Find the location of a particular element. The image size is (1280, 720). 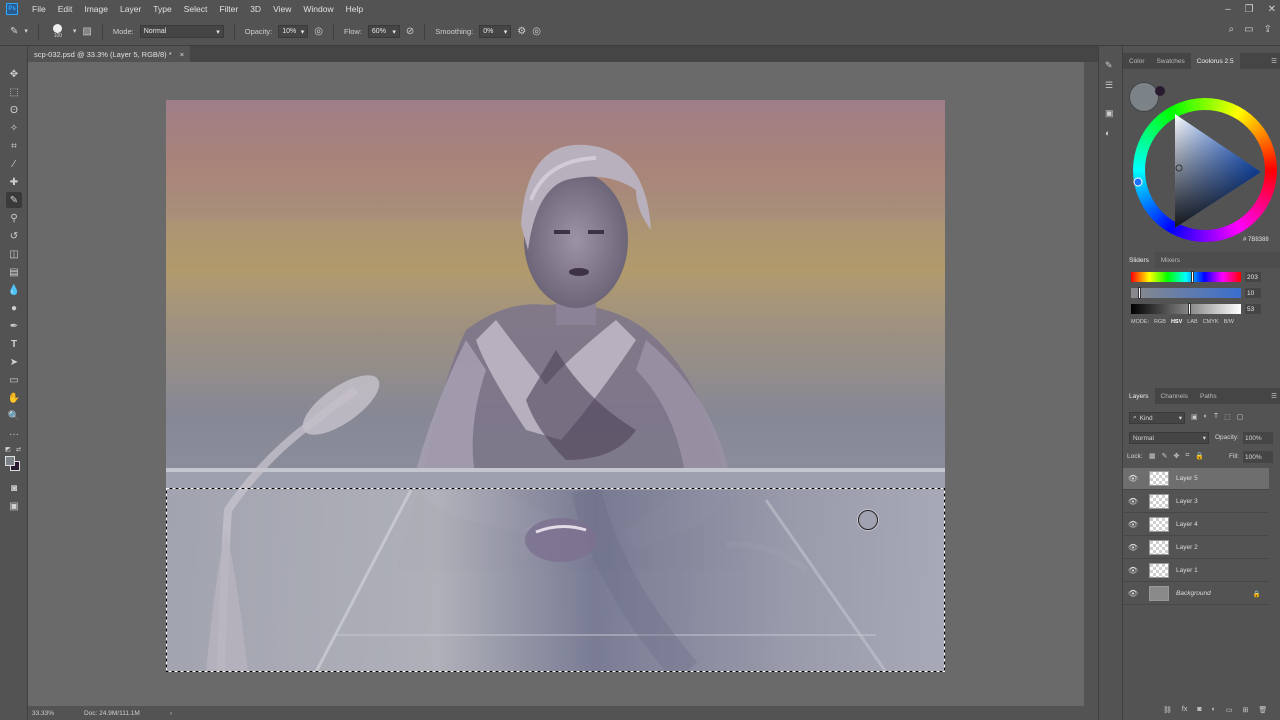

layer-opacity-field: 100% is located at coordinates (1258, 438).